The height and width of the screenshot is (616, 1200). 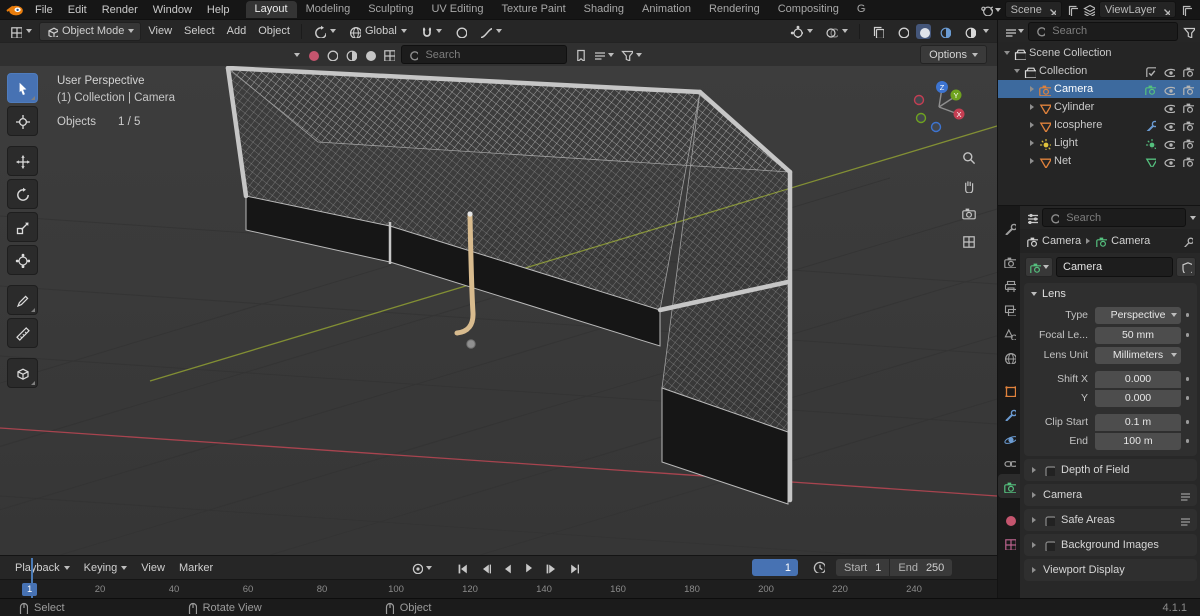 I want to click on shading-mode-solid-icon, so click(x=369, y=54).